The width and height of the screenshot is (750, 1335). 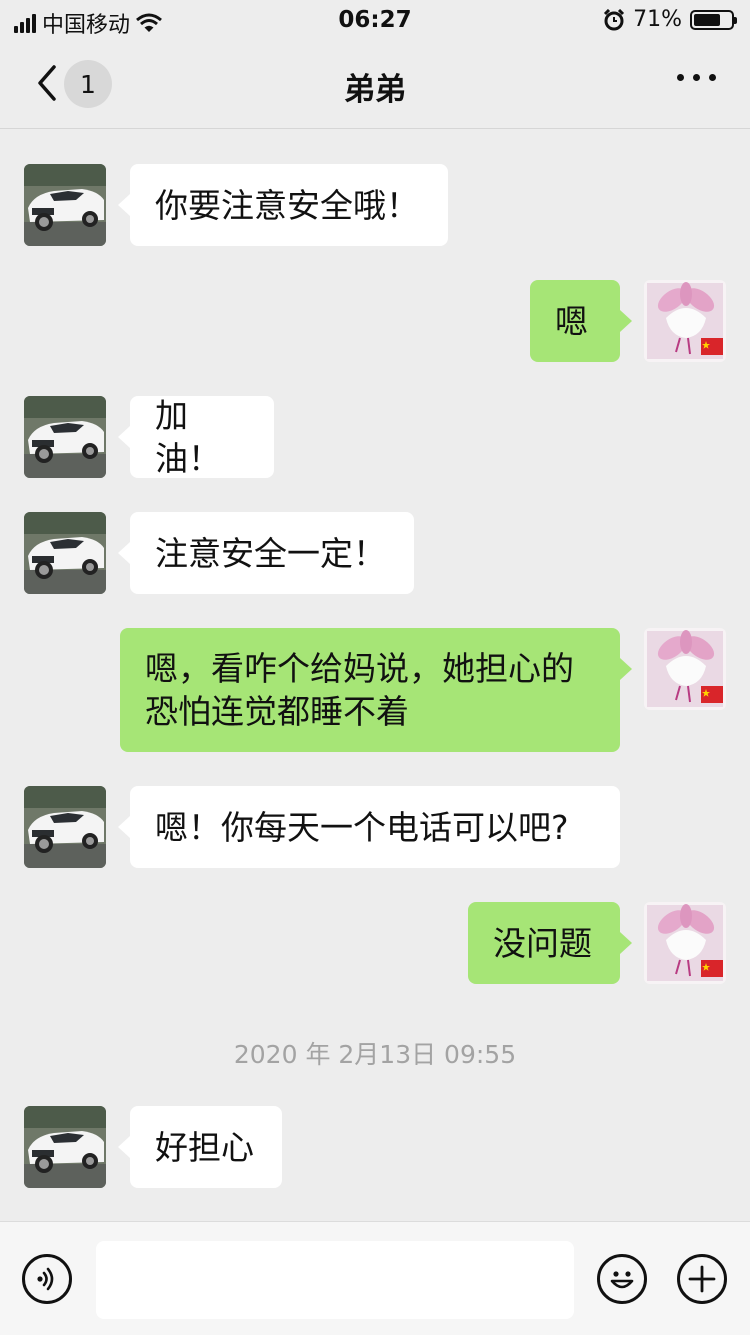 I want to click on incoming-message: 加油！, so click(x=196, y=437).